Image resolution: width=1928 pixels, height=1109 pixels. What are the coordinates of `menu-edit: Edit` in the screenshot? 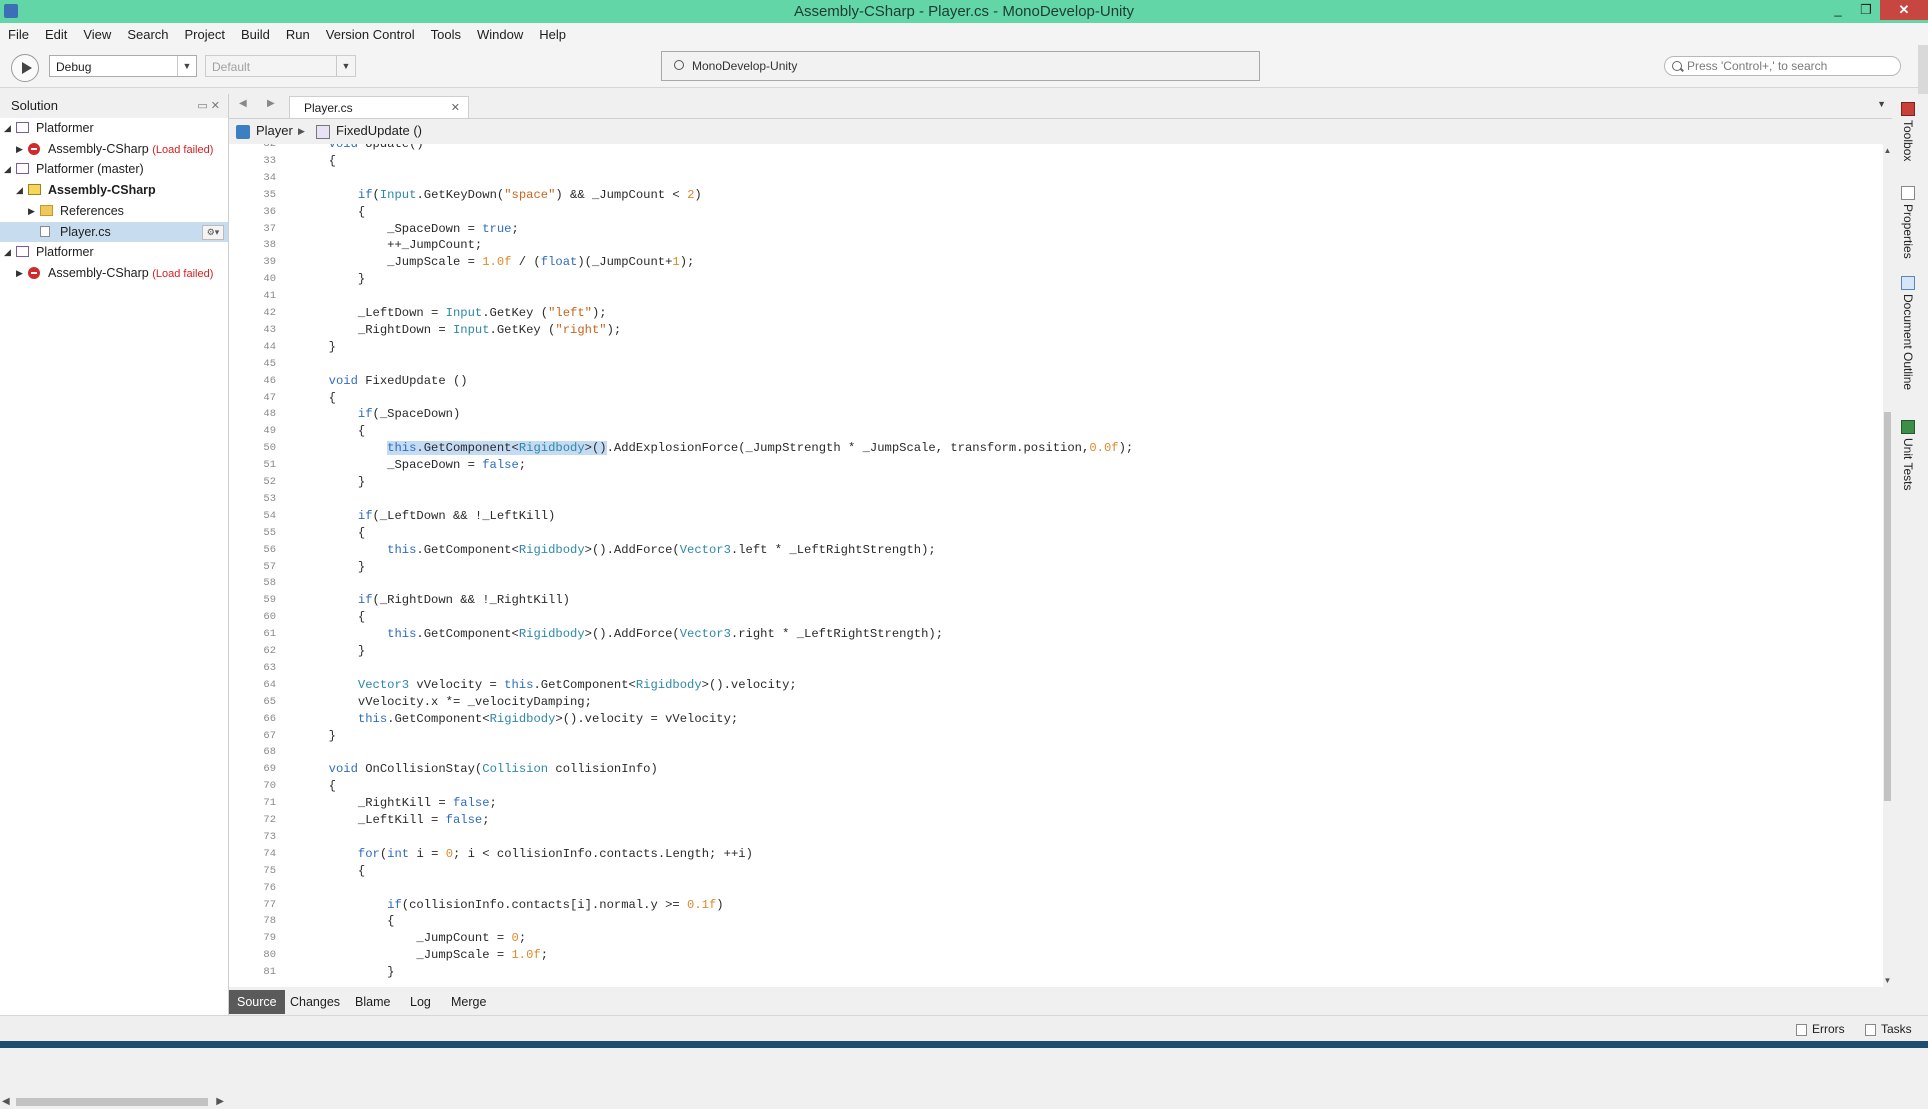 It's located at (56, 34).